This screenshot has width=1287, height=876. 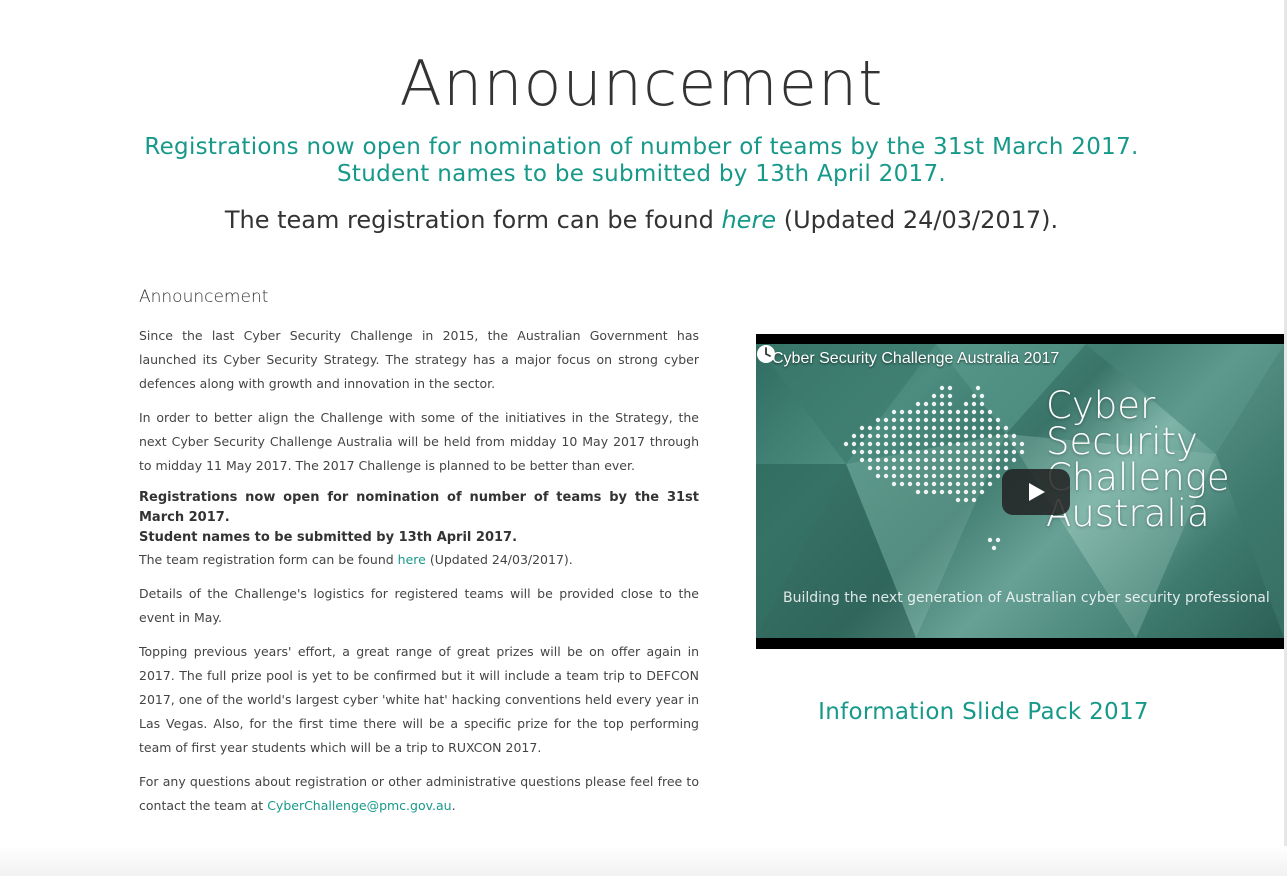 What do you see at coordinates (748, 220) in the screenshot?
I see `registration-form-link: here` at bounding box center [748, 220].